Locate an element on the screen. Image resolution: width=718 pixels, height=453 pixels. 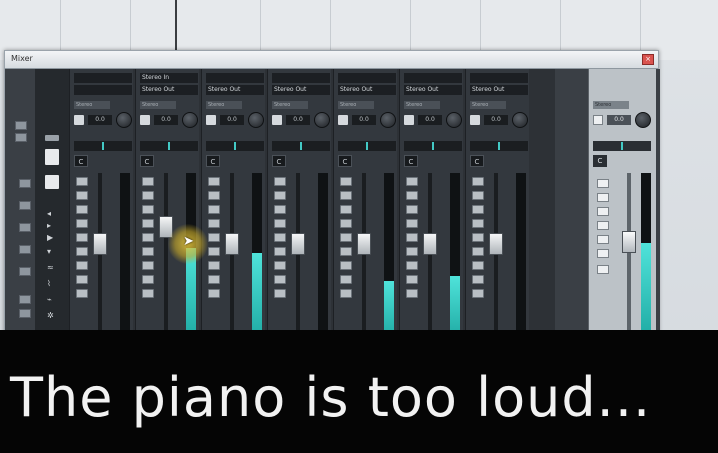
master-read-button is located at coordinates (603, 211).